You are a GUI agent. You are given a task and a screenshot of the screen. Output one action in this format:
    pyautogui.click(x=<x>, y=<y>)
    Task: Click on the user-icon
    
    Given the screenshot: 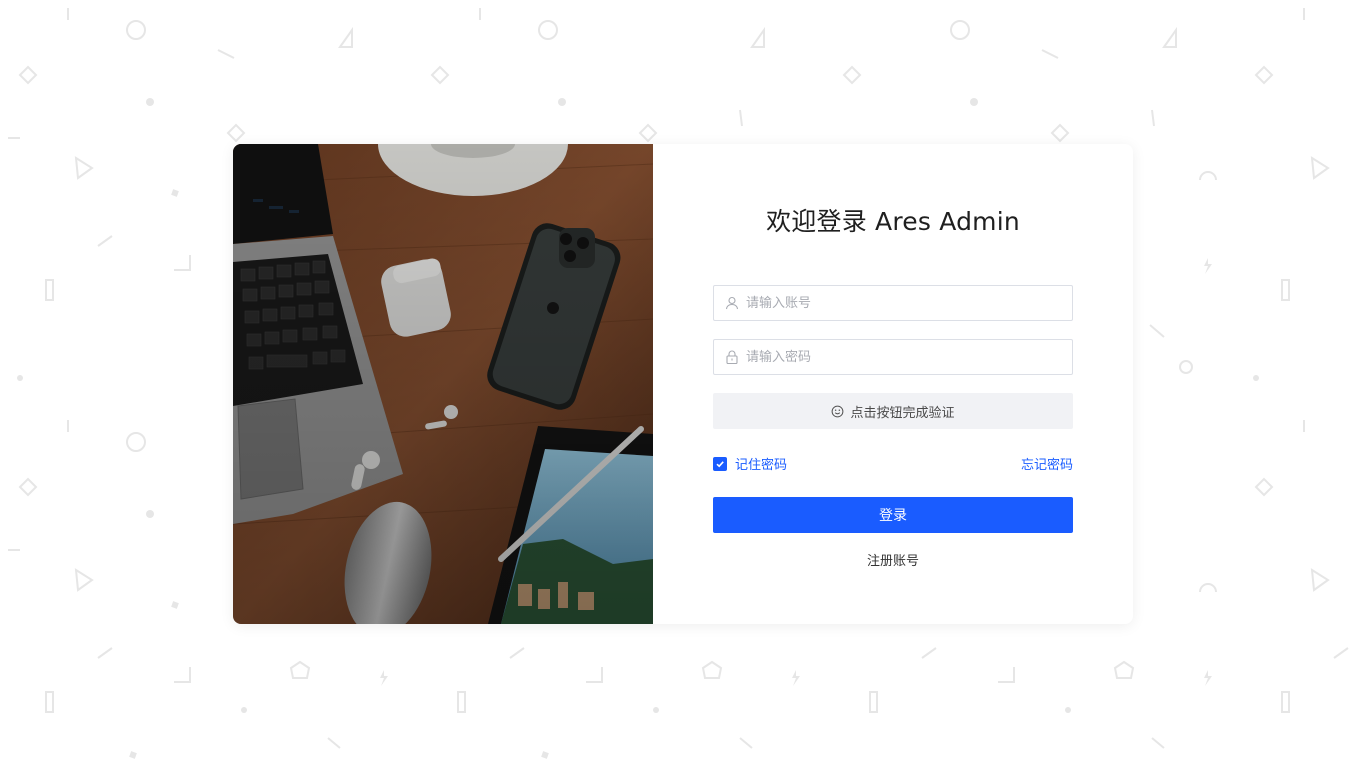 What is the action you would take?
    pyautogui.click(x=732, y=303)
    